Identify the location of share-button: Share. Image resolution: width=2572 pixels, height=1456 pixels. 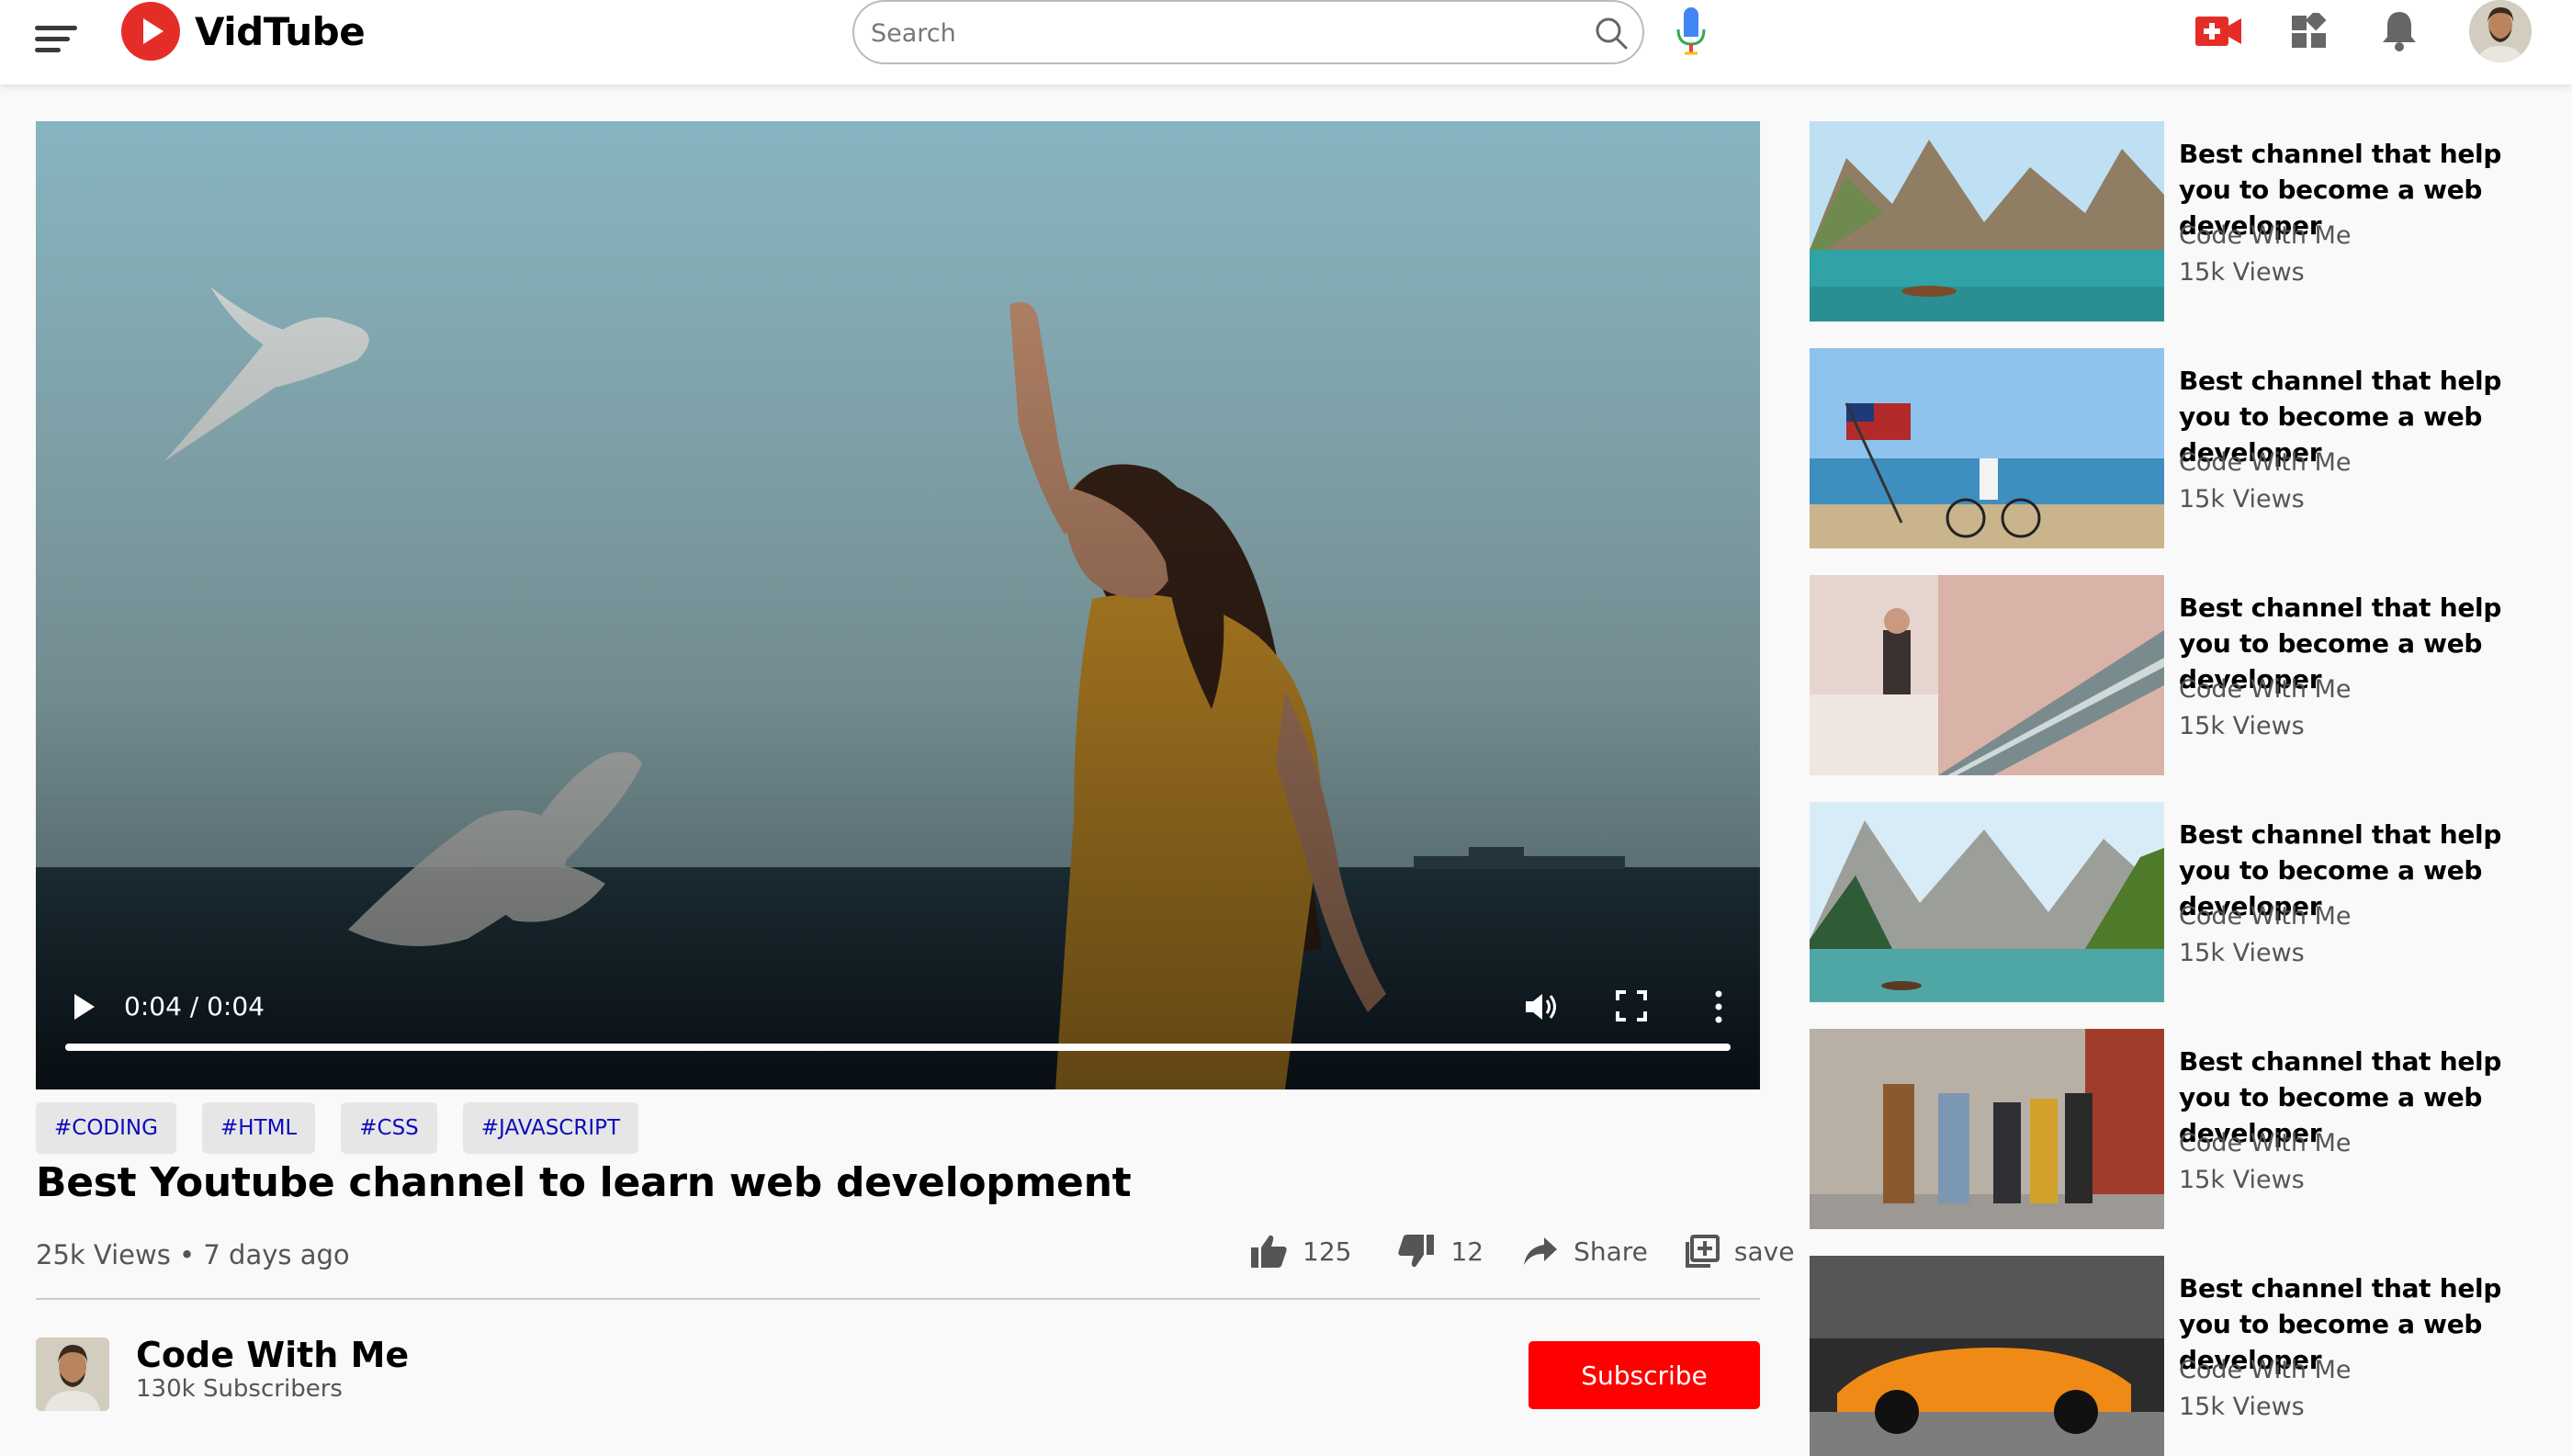
(1585, 1251).